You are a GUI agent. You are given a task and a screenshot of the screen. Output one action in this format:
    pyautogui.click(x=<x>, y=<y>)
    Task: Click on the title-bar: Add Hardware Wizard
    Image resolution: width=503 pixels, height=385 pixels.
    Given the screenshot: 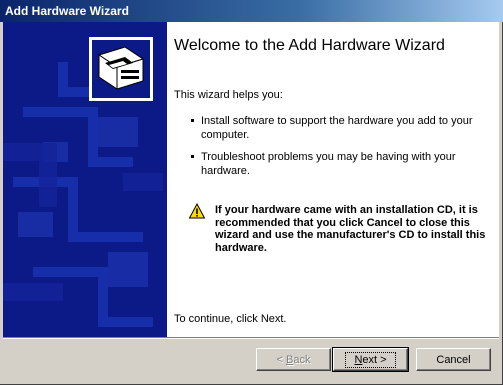 What is the action you would take?
    pyautogui.click(x=251, y=11)
    